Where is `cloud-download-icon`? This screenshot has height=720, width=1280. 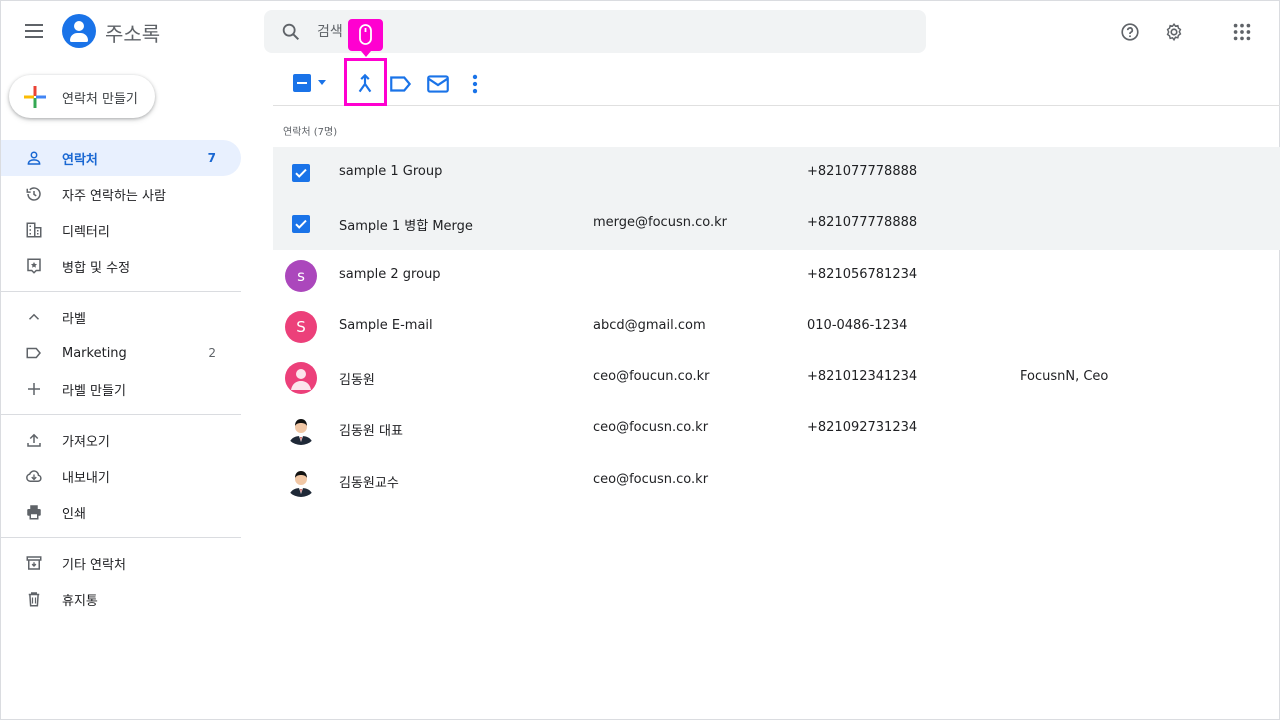
cloud-download-icon is located at coordinates (34, 476).